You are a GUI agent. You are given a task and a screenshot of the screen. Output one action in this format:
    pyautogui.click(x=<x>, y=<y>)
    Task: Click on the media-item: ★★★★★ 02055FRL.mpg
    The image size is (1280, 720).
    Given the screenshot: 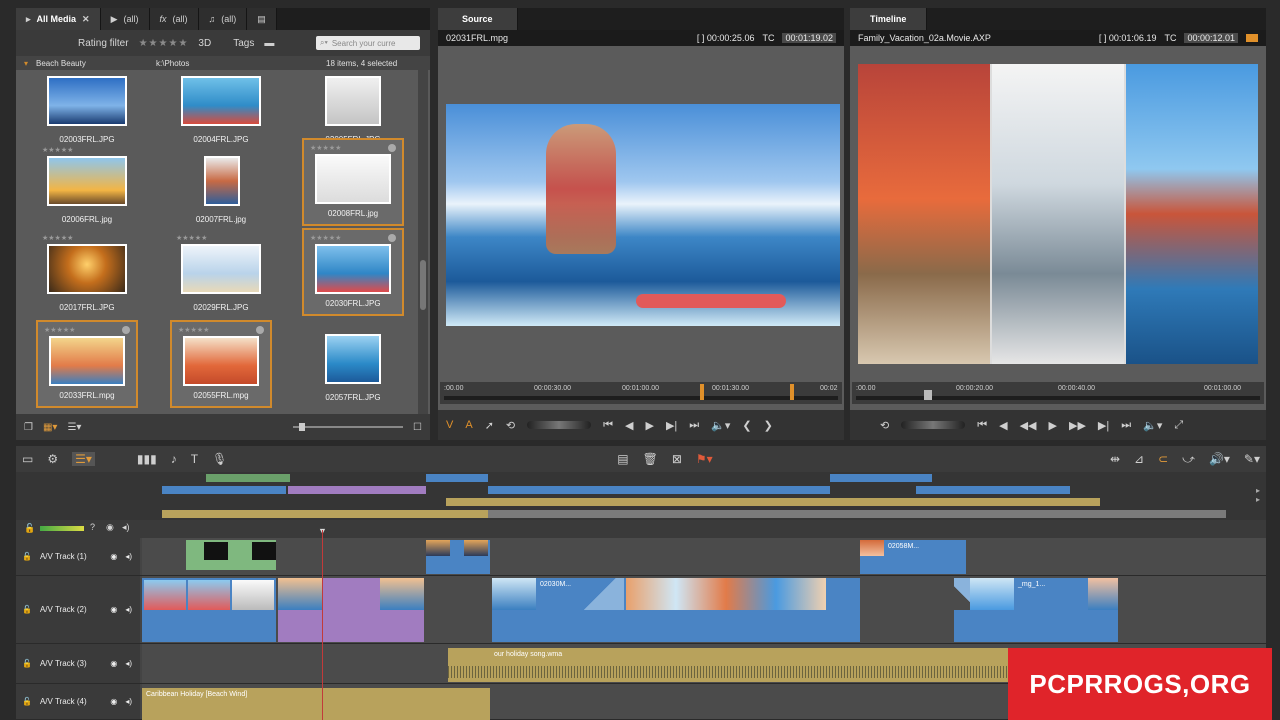 What is the action you would take?
    pyautogui.click(x=221, y=364)
    